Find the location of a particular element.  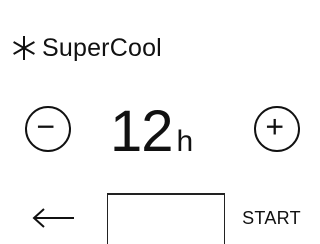

duration-number: 12 is located at coordinates (142, 131).